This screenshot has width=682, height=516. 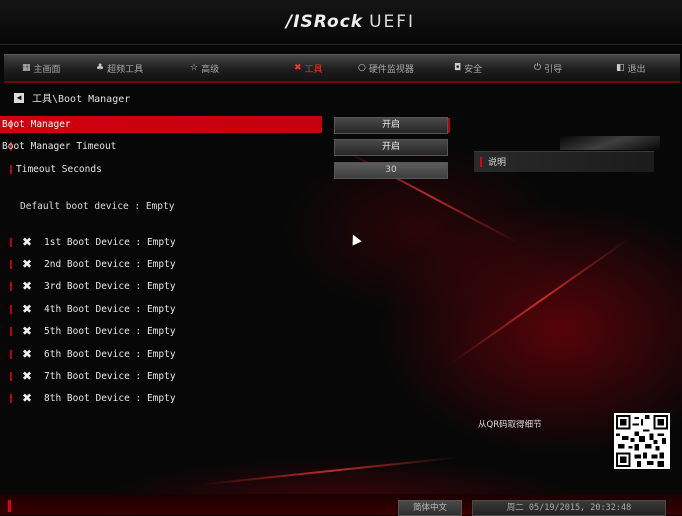 I want to click on boot-device-label: 4th Boot Device : Empty, so click(x=110, y=309).